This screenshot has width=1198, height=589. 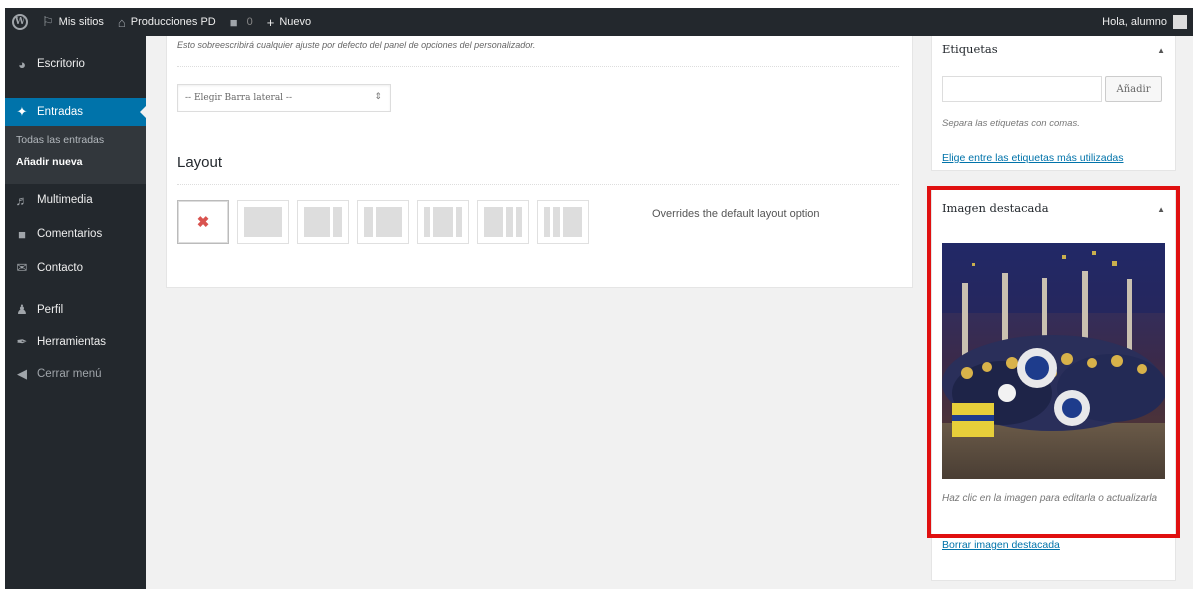 What do you see at coordinates (121, 22) in the screenshot?
I see `home-icon: ⌂` at bounding box center [121, 22].